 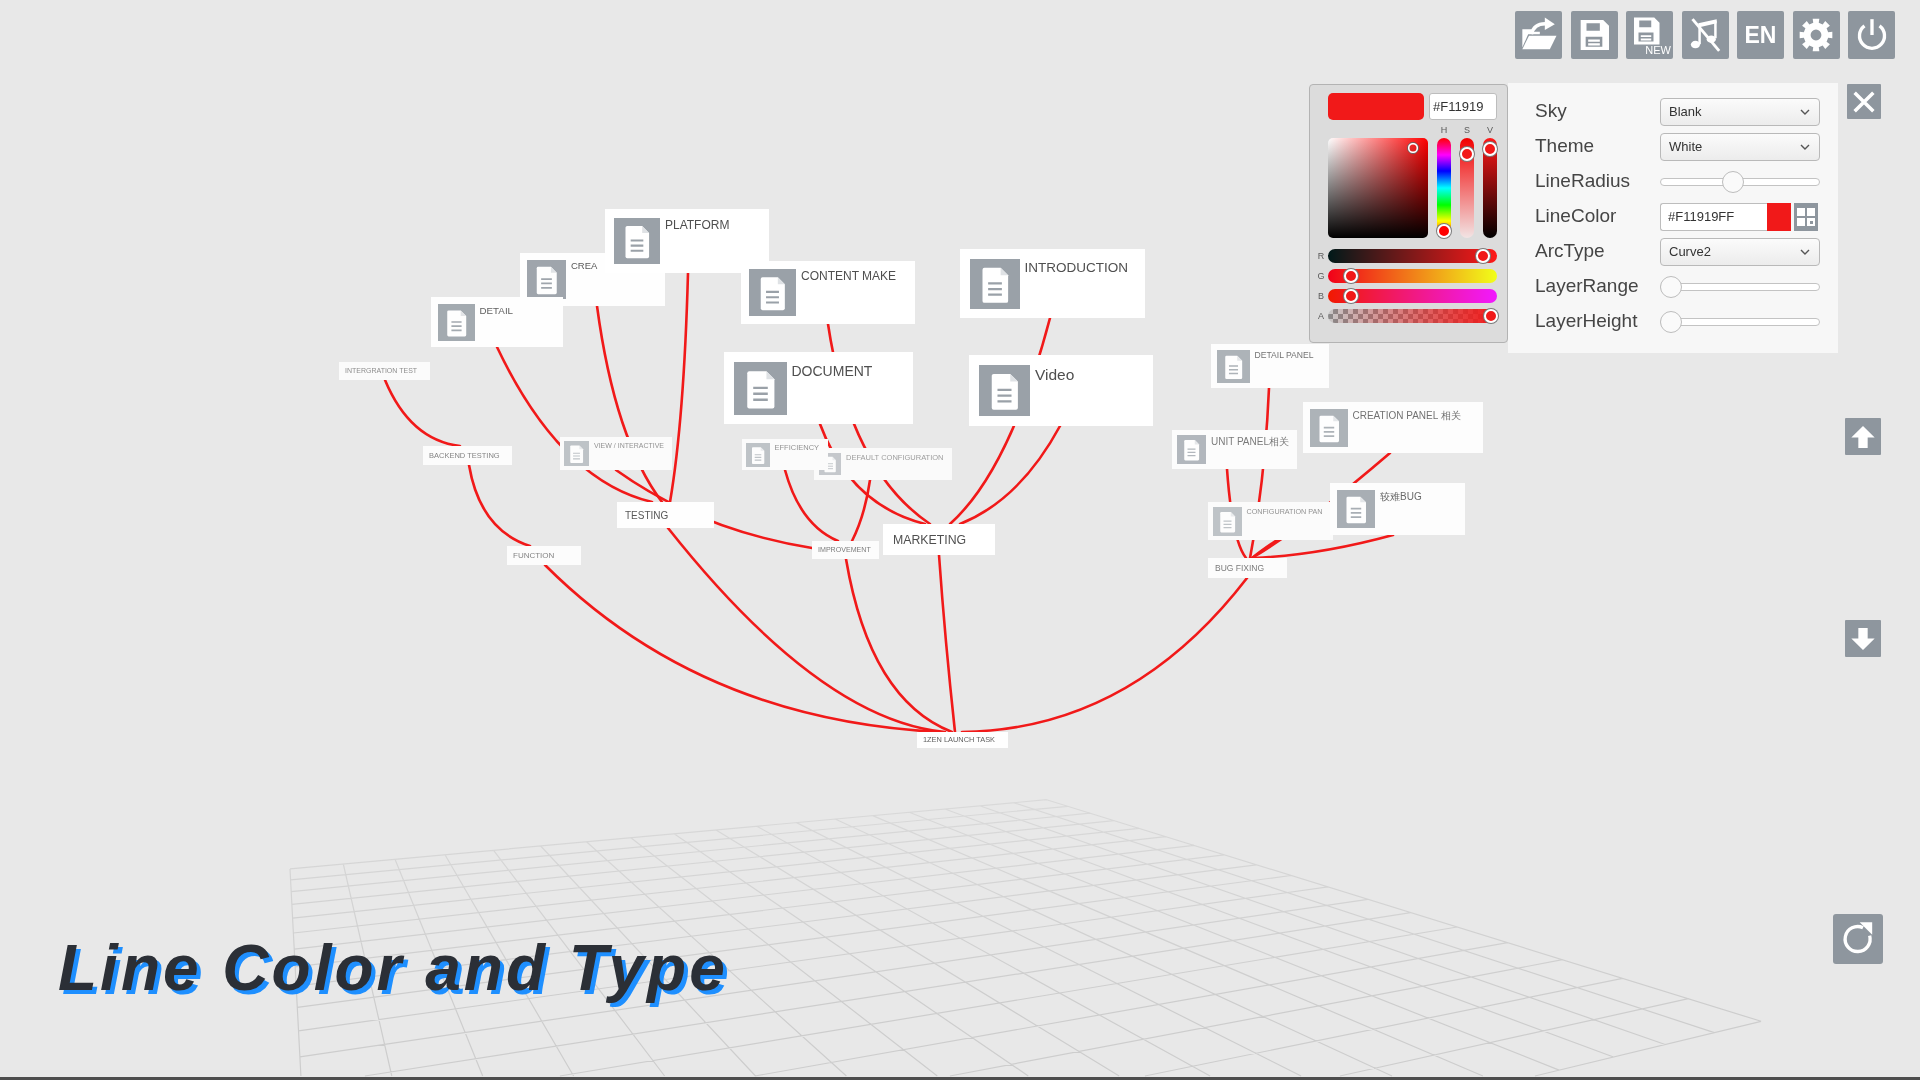 I want to click on mind-map-node: UNIT PANEL相关, so click(x=1234, y=449).